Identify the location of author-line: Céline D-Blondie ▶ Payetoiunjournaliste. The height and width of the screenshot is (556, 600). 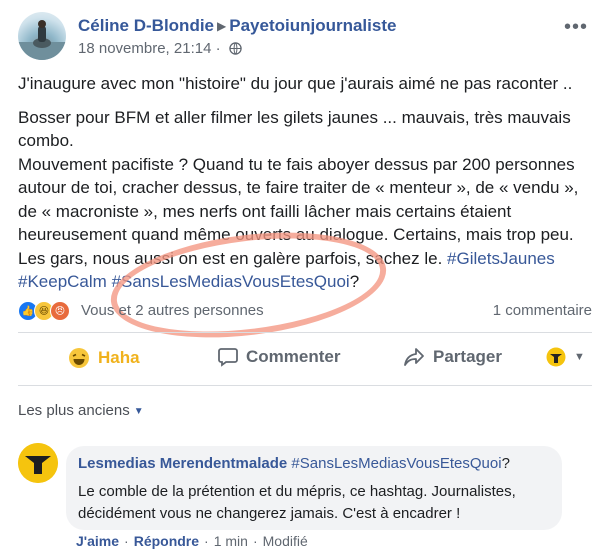
(237, 26).